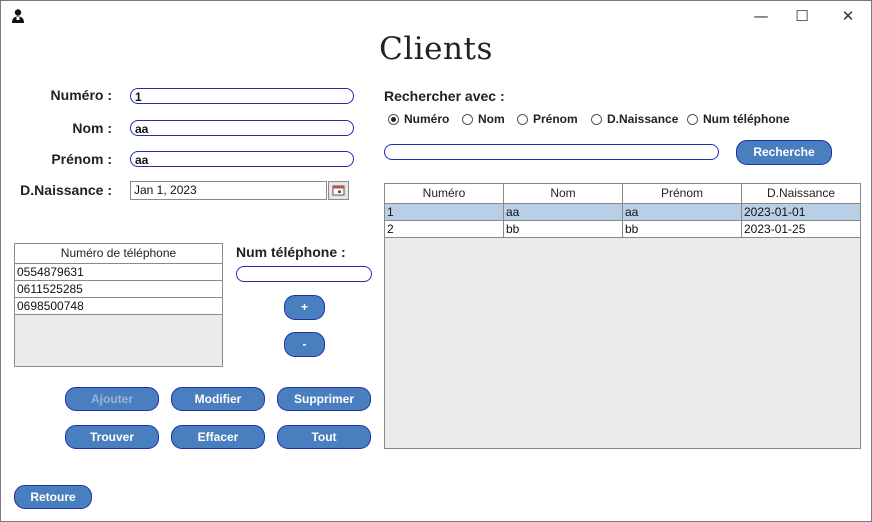 This screenshot has width=872, height=522. I want to click on table-row: 2 bb bb 2023-01-25, so click(622, 229).